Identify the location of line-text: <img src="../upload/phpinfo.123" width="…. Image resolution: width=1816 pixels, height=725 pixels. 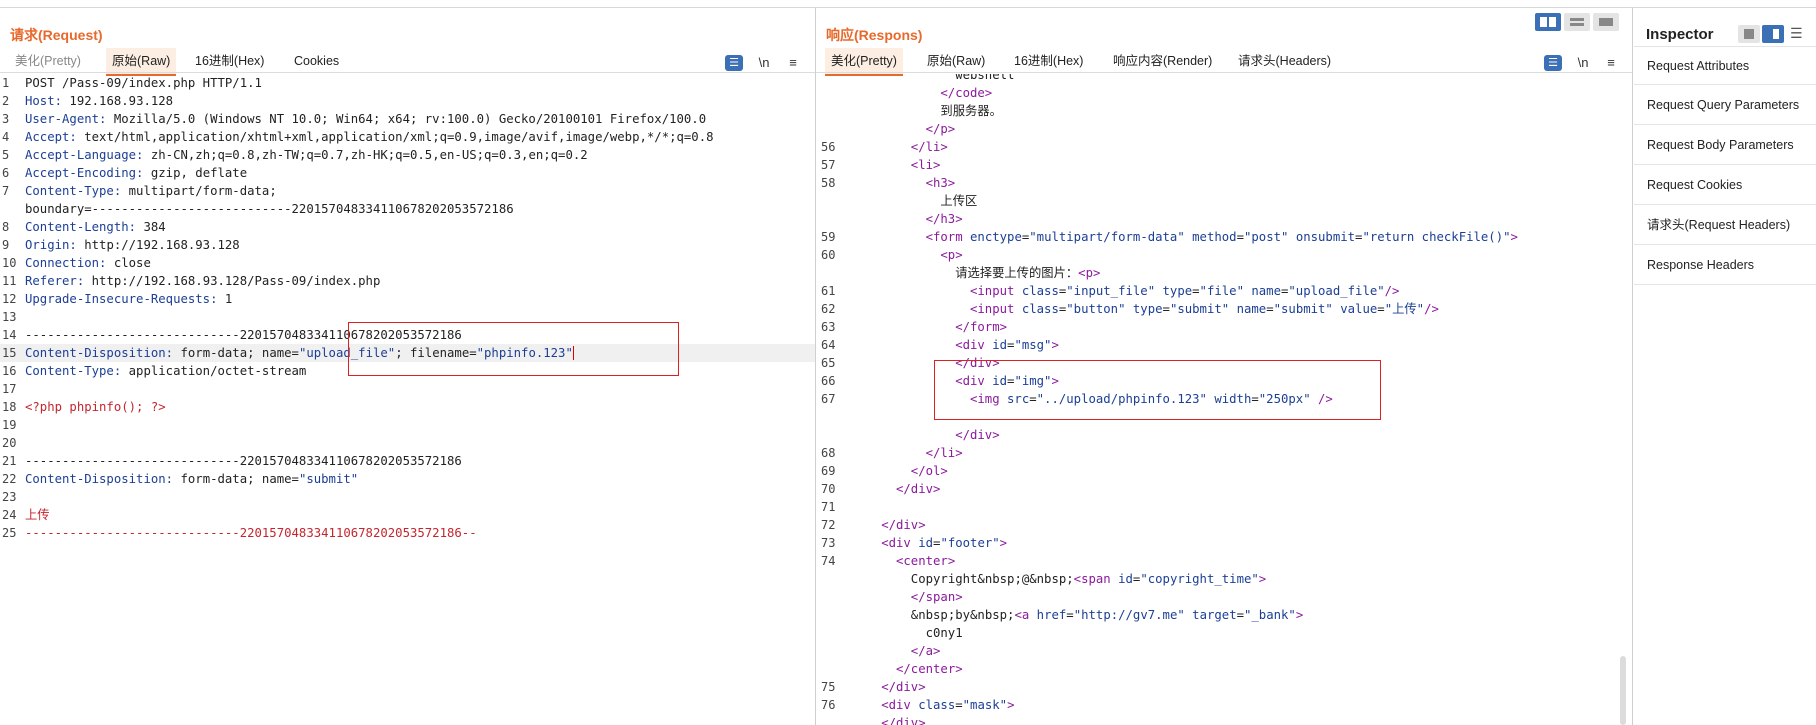
(1151, 399).